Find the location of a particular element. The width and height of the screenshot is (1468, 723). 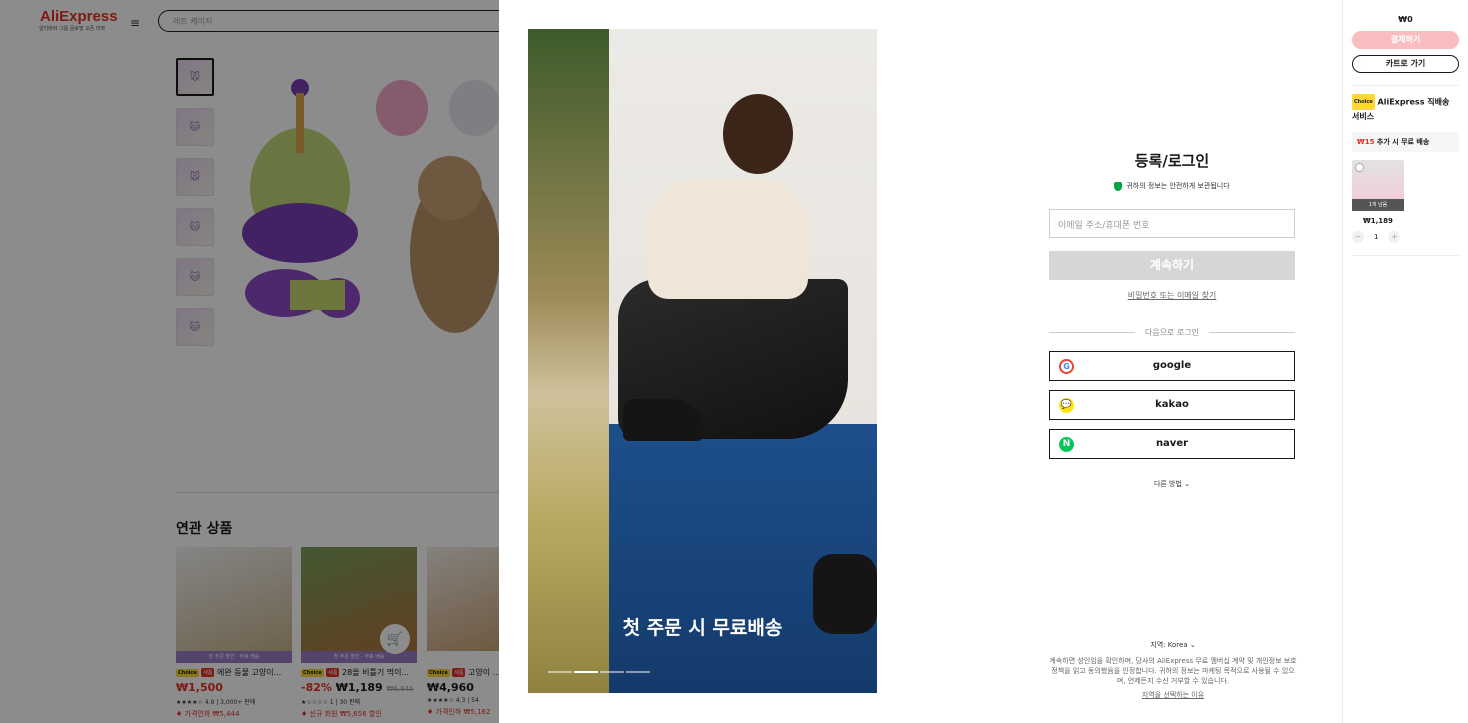

decrease-quantity-button: − is located at coordinates (1358, 237).